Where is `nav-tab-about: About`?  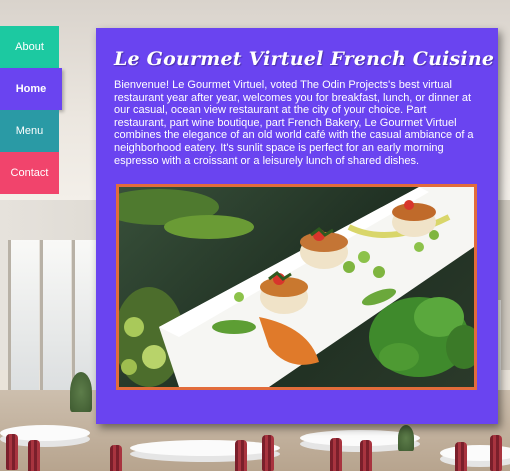 nav-tab-about: About is located at coordinates (29, 47).